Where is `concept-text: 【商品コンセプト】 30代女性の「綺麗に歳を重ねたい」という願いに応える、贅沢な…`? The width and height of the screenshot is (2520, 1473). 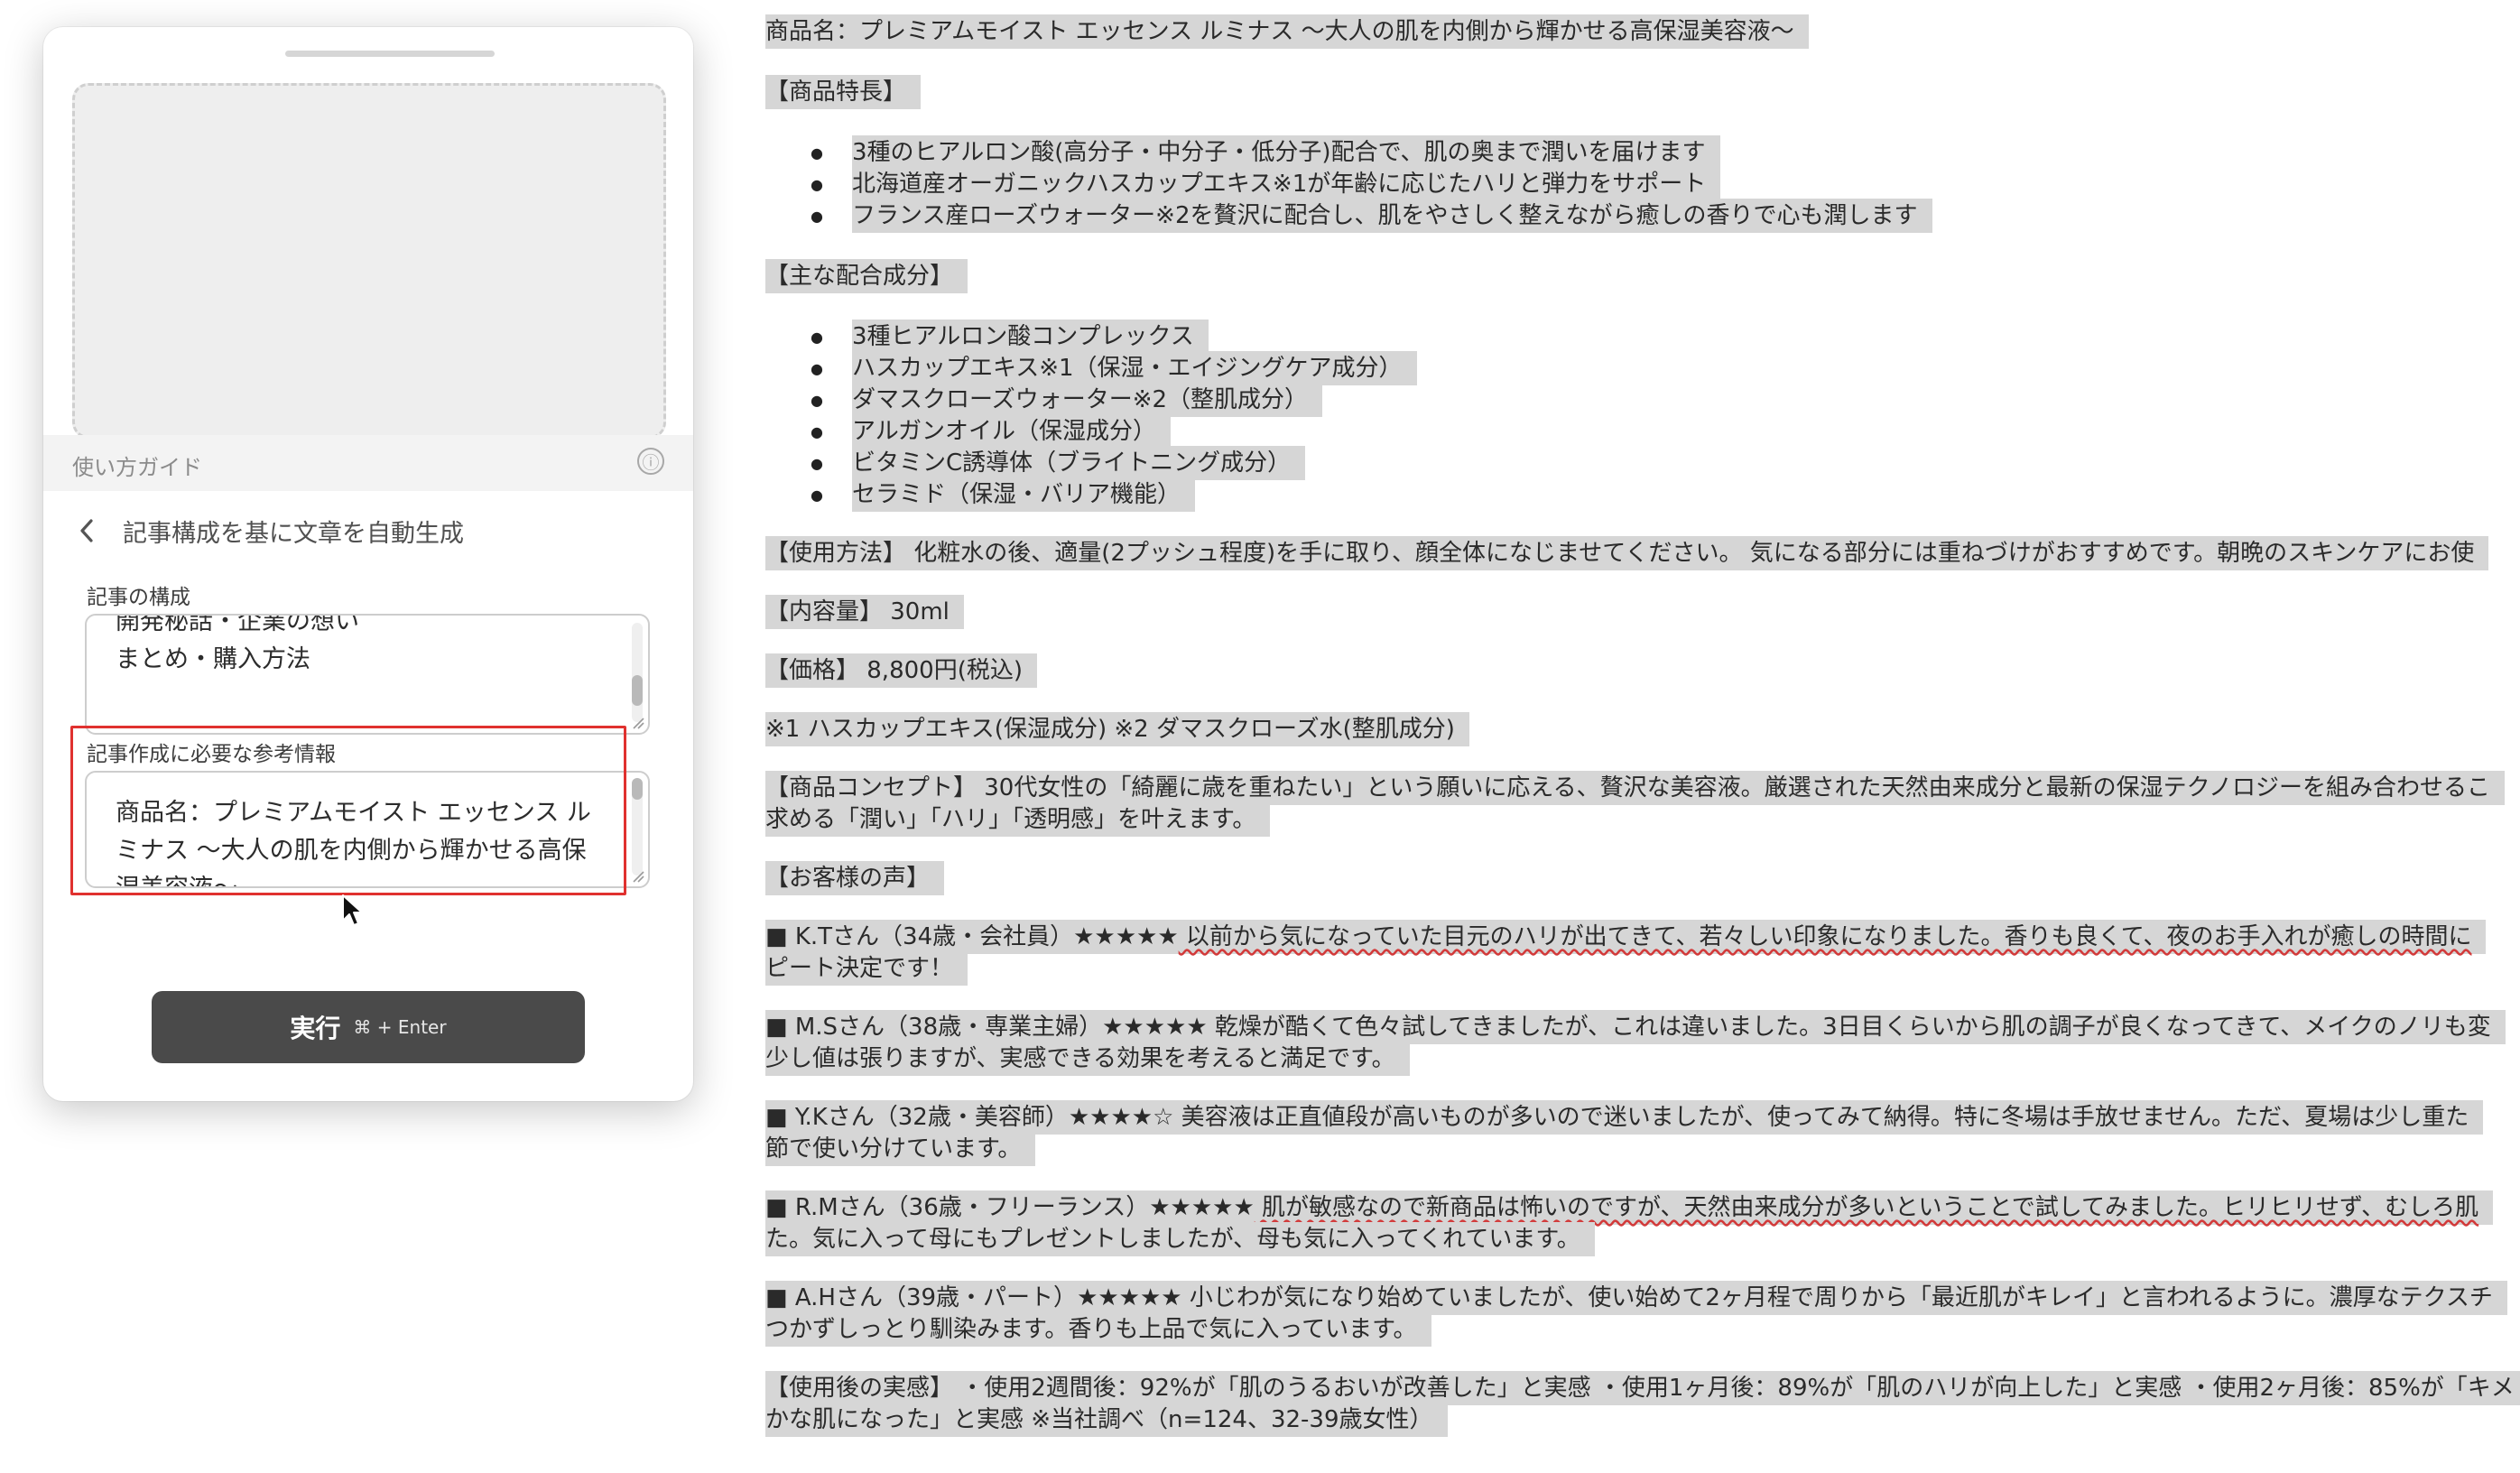 concept-text: 【商品コンセプト】 30代女性の「綺麗に歳を重ねたい」という願いに応える、贅沢な… is located at coordinates (1635, 788).